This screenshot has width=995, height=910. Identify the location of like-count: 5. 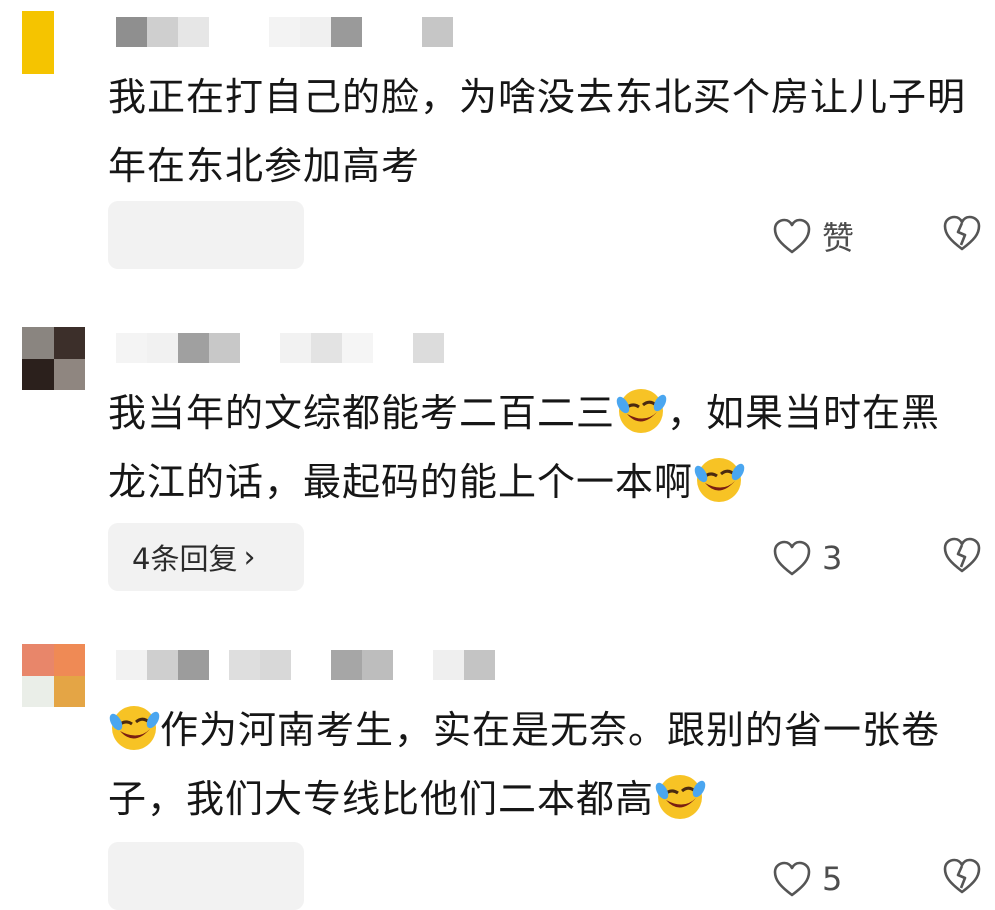
(832, 879).